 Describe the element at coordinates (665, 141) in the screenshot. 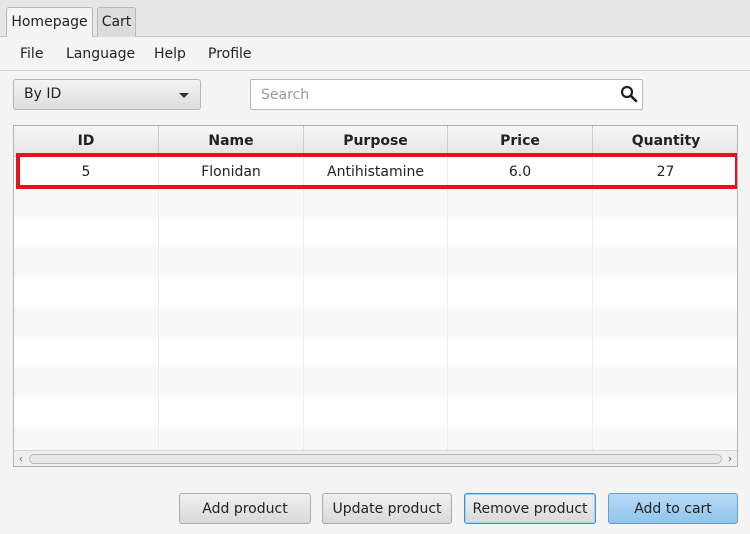

I see `column-header-quantity: Quantity` at that location.